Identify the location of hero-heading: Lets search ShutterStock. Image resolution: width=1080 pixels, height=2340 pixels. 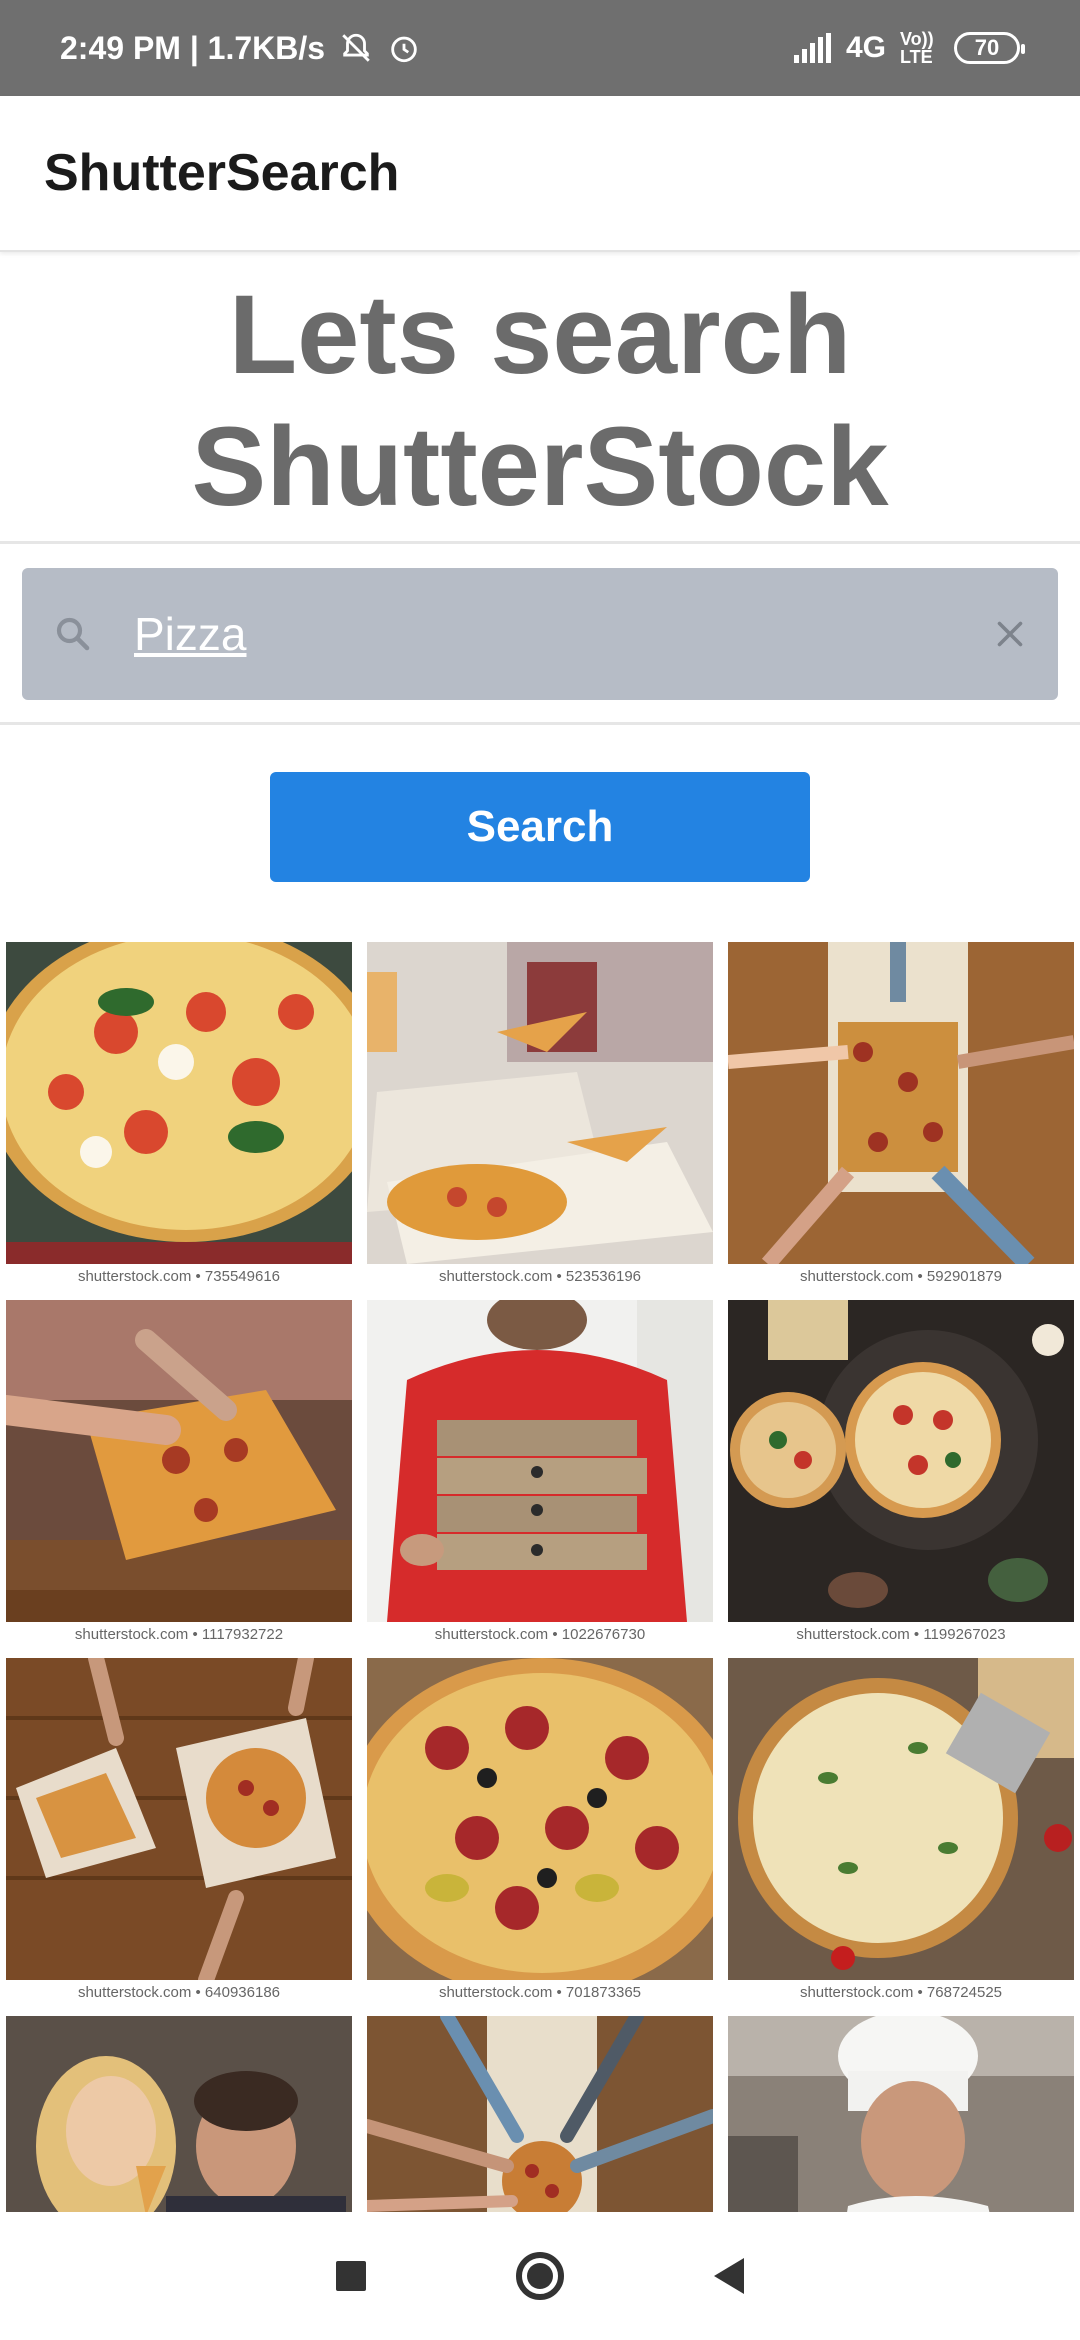
(540, 402).